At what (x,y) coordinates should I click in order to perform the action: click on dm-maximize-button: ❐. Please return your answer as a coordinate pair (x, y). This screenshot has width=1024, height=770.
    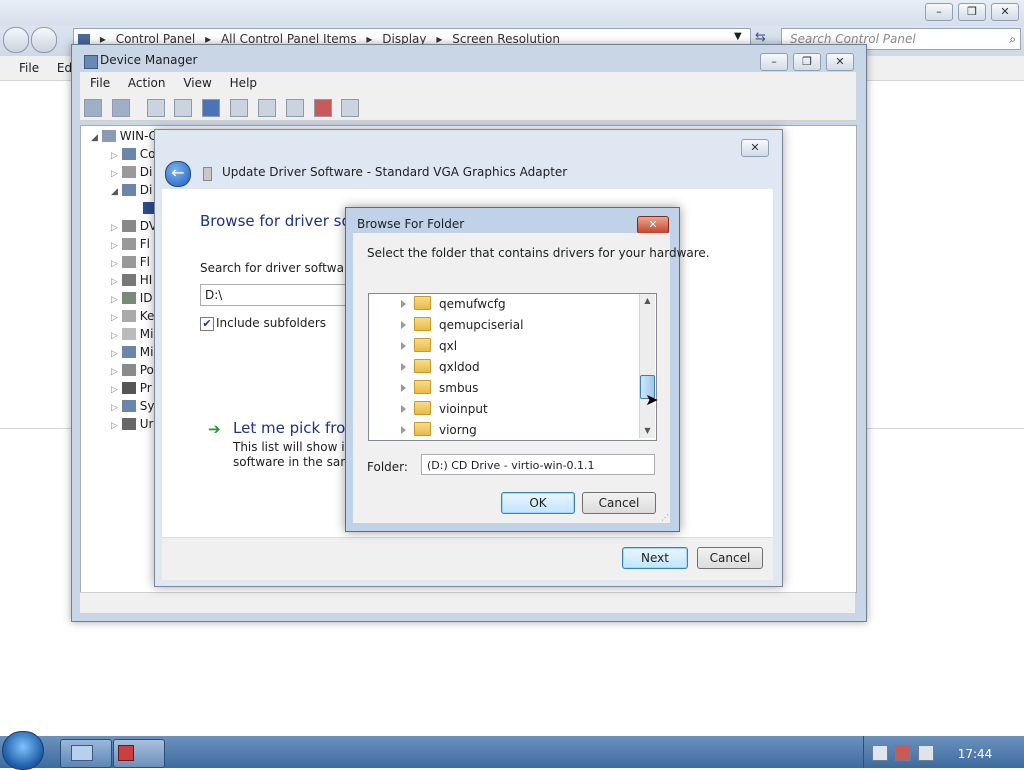
    Looking at the image, I should click on (807, 62).